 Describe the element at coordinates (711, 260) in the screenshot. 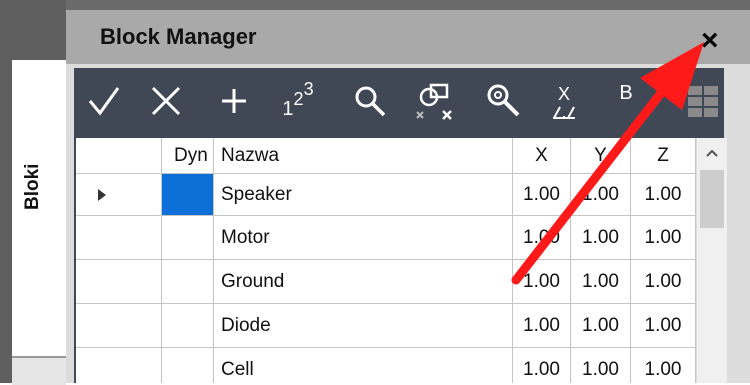

I see `vertical-scrollbar` at that location.